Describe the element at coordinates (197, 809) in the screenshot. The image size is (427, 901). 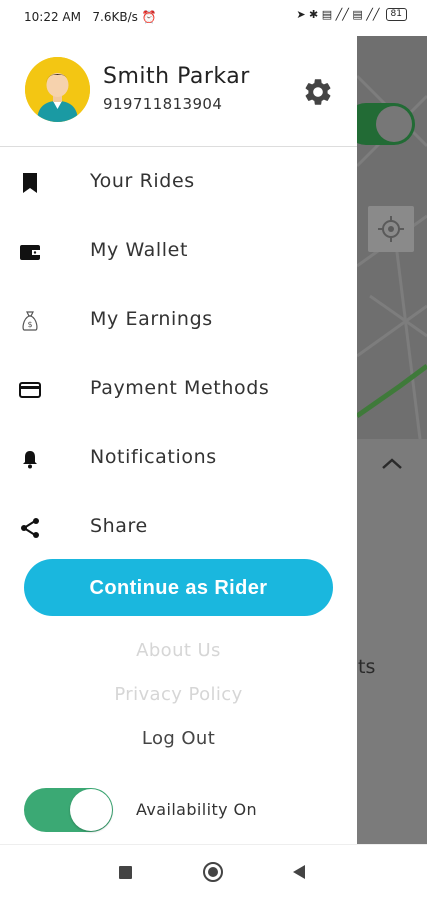
I see `availability-label: Availability On` at that location.